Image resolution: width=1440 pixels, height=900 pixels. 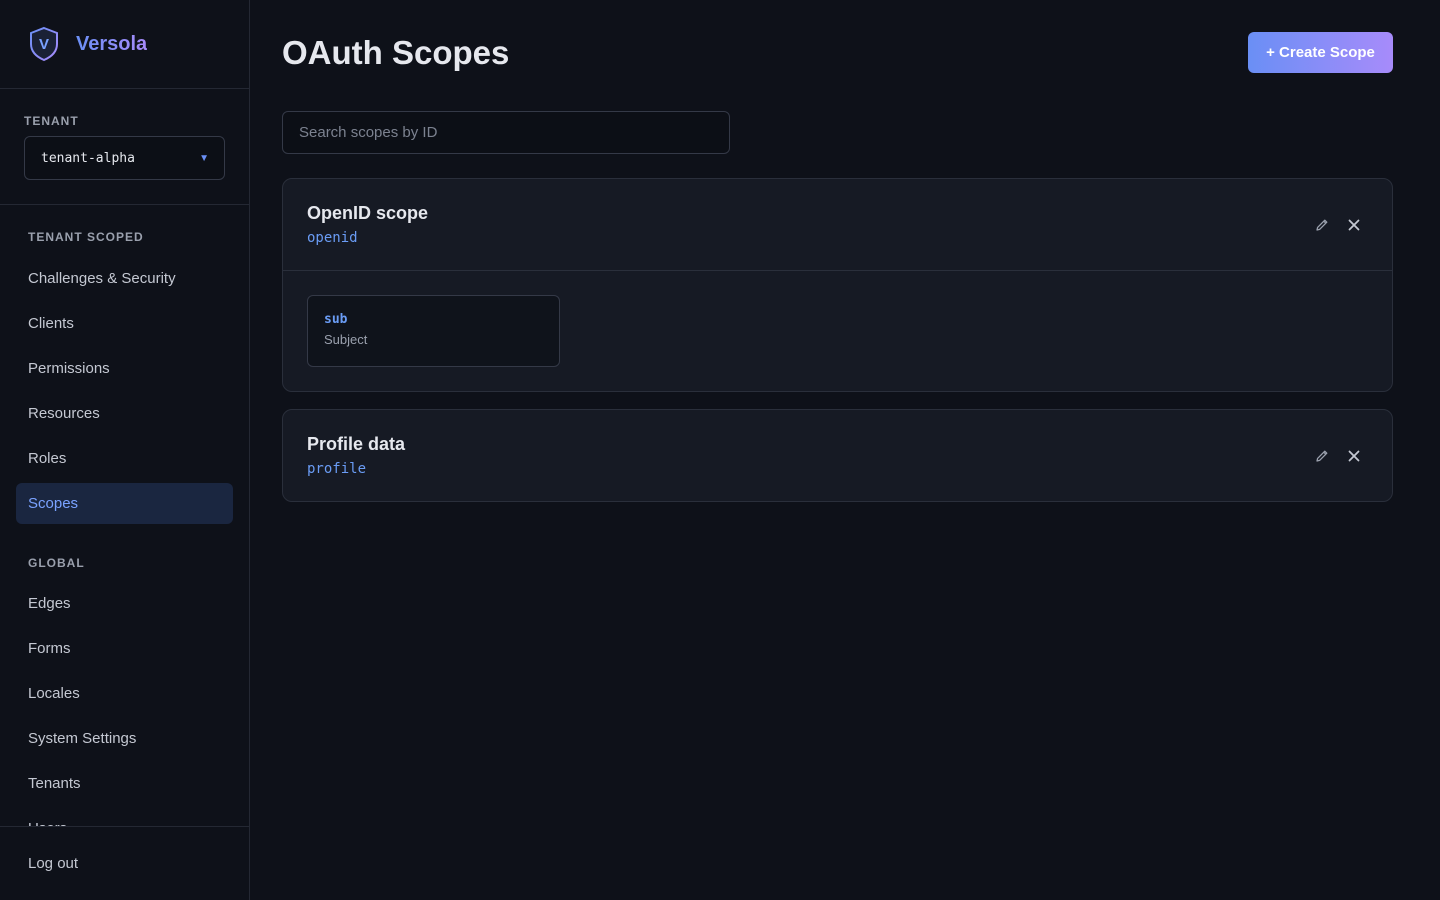 What do you see at coordinates (332, 238) in the screenshot?
I see `scope-id: openid` at bounding box center [332, 238].